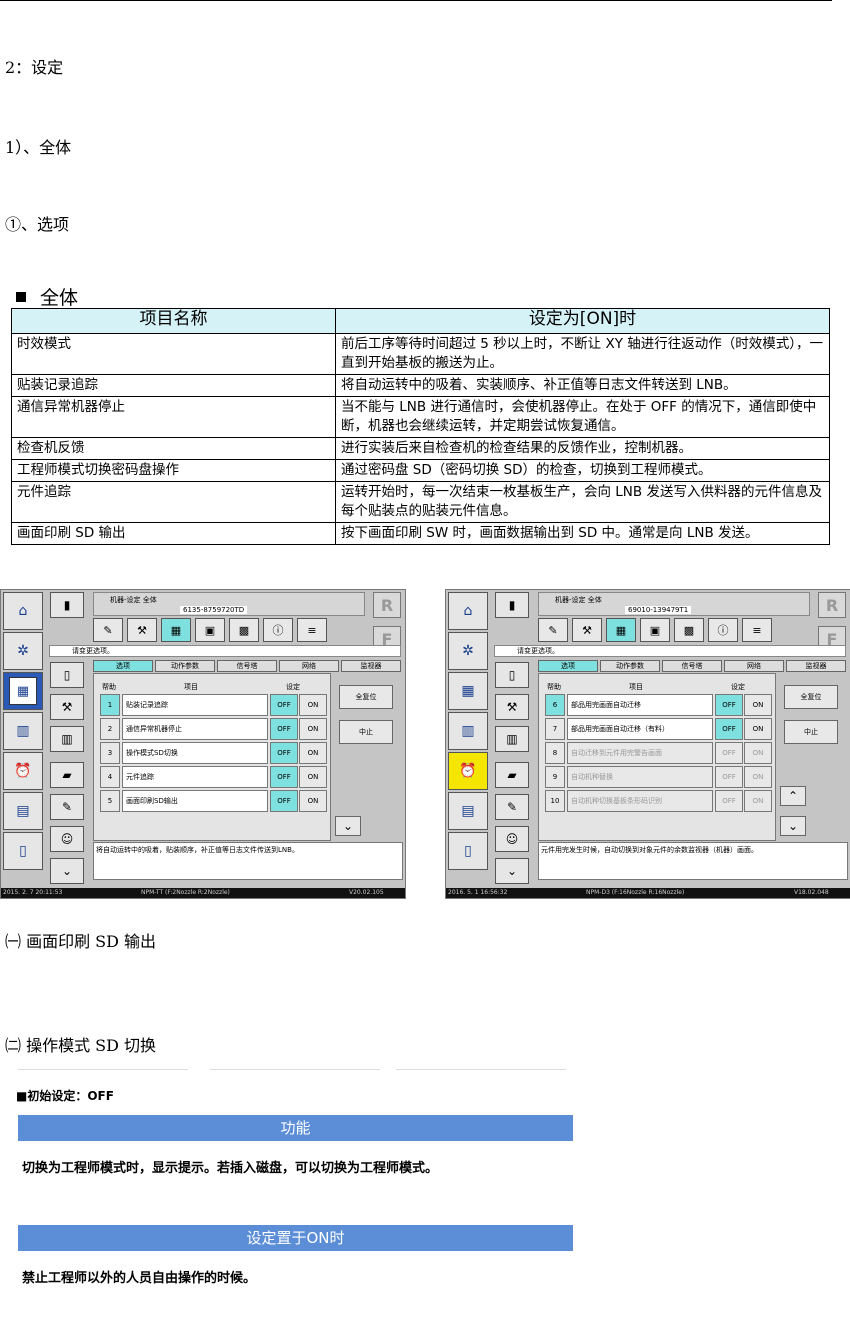 This screenshot has width=850, height=1317. What do you see at coordinates (555, 729) in the screenshot?
I see `help-button: 7` at bounding box center [555, 729].